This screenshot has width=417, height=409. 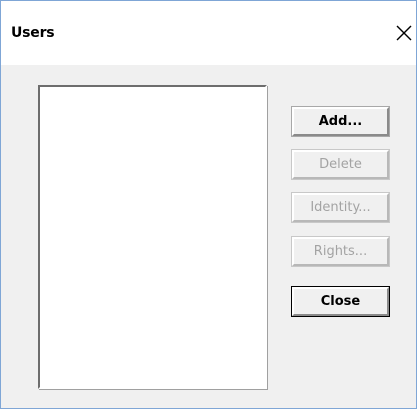 What do you see at coordinates (33, 33) in the screenshot?
I see `dialog-title: Users` at bounding box center [33, 33].